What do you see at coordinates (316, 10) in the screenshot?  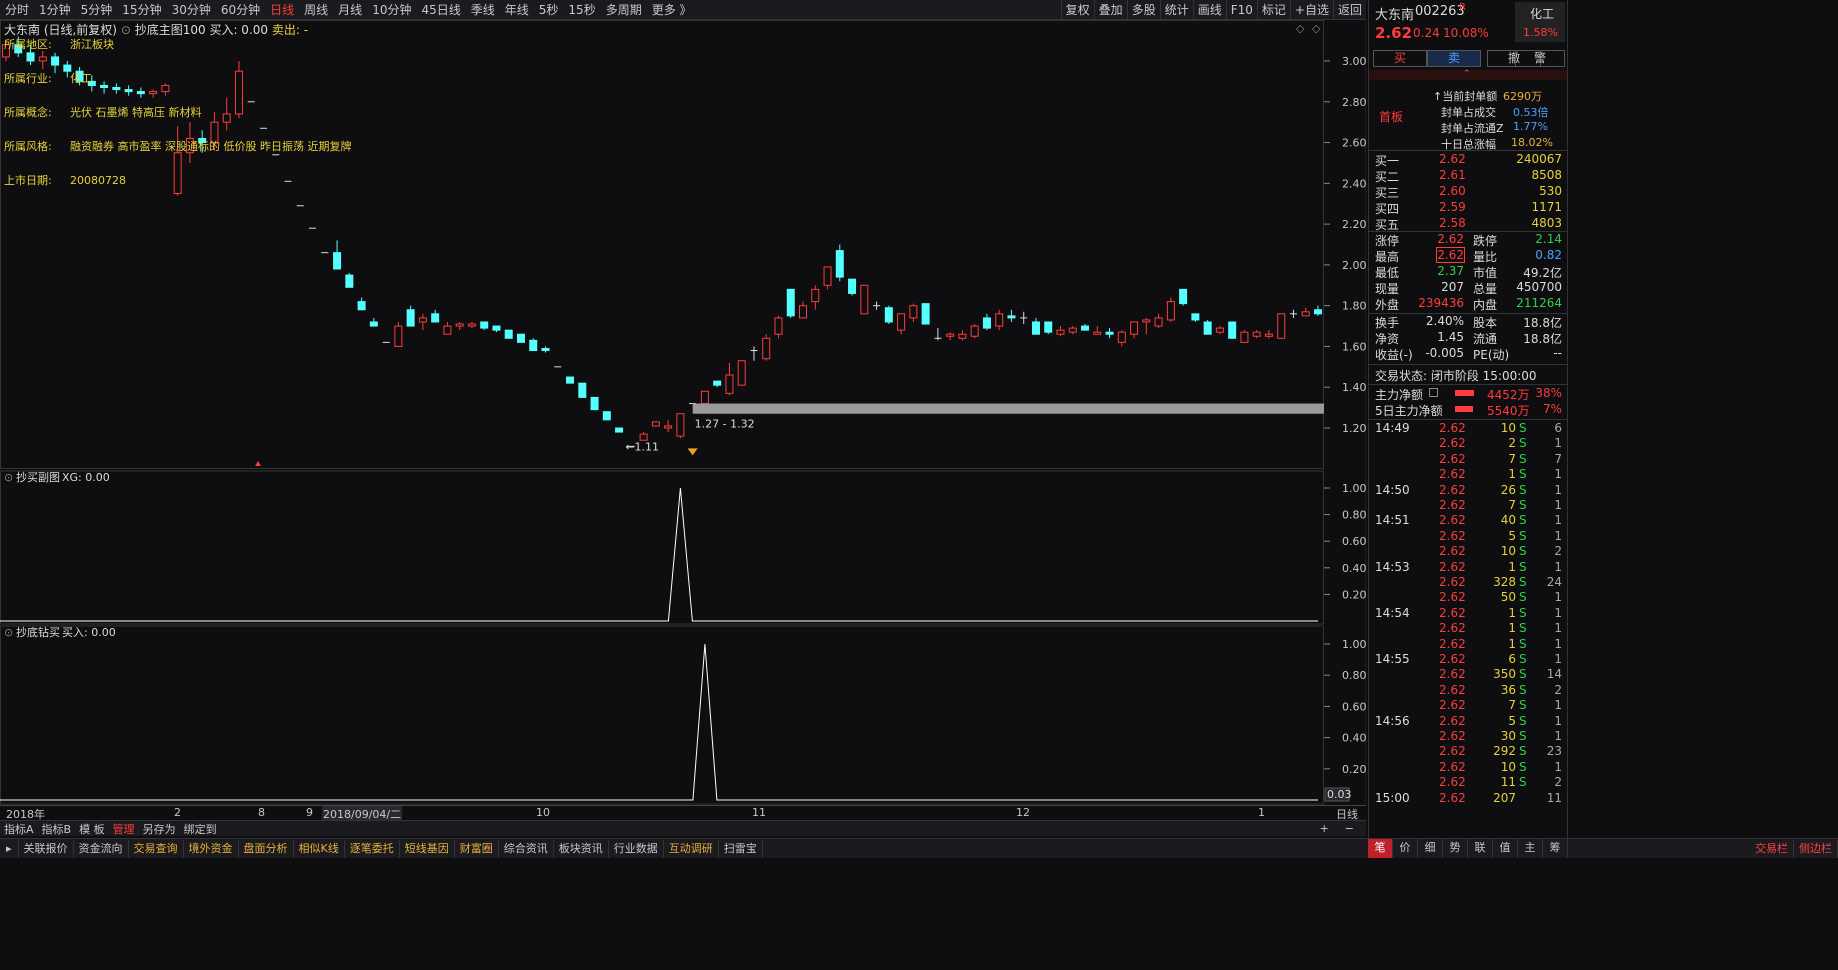 I see `period-tab: 周线` at bounding box center [316, 10].